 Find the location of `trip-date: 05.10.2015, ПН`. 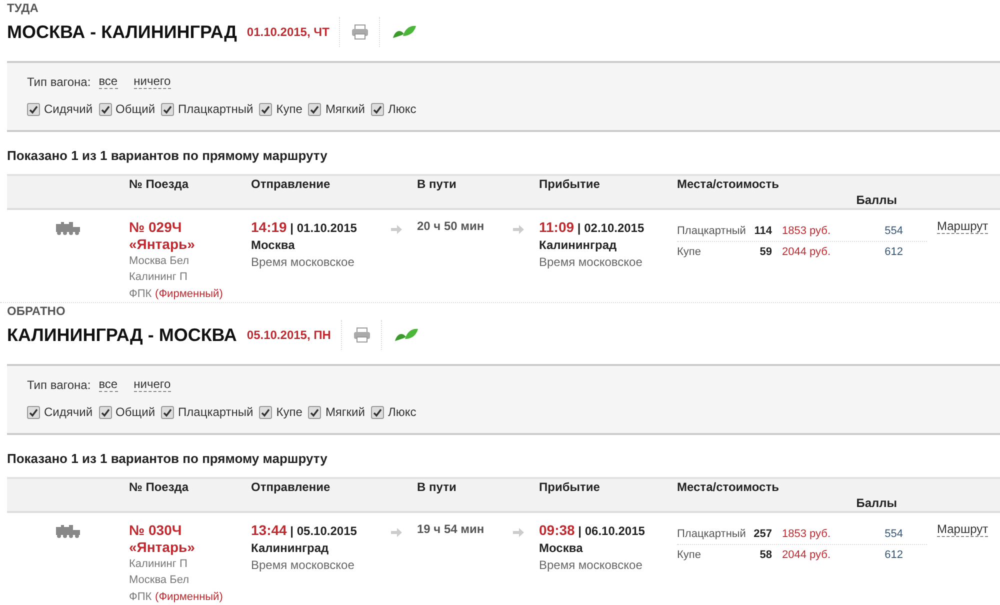

trip-date: 05.10.2015, ПН is located at coordinates (288, 335).